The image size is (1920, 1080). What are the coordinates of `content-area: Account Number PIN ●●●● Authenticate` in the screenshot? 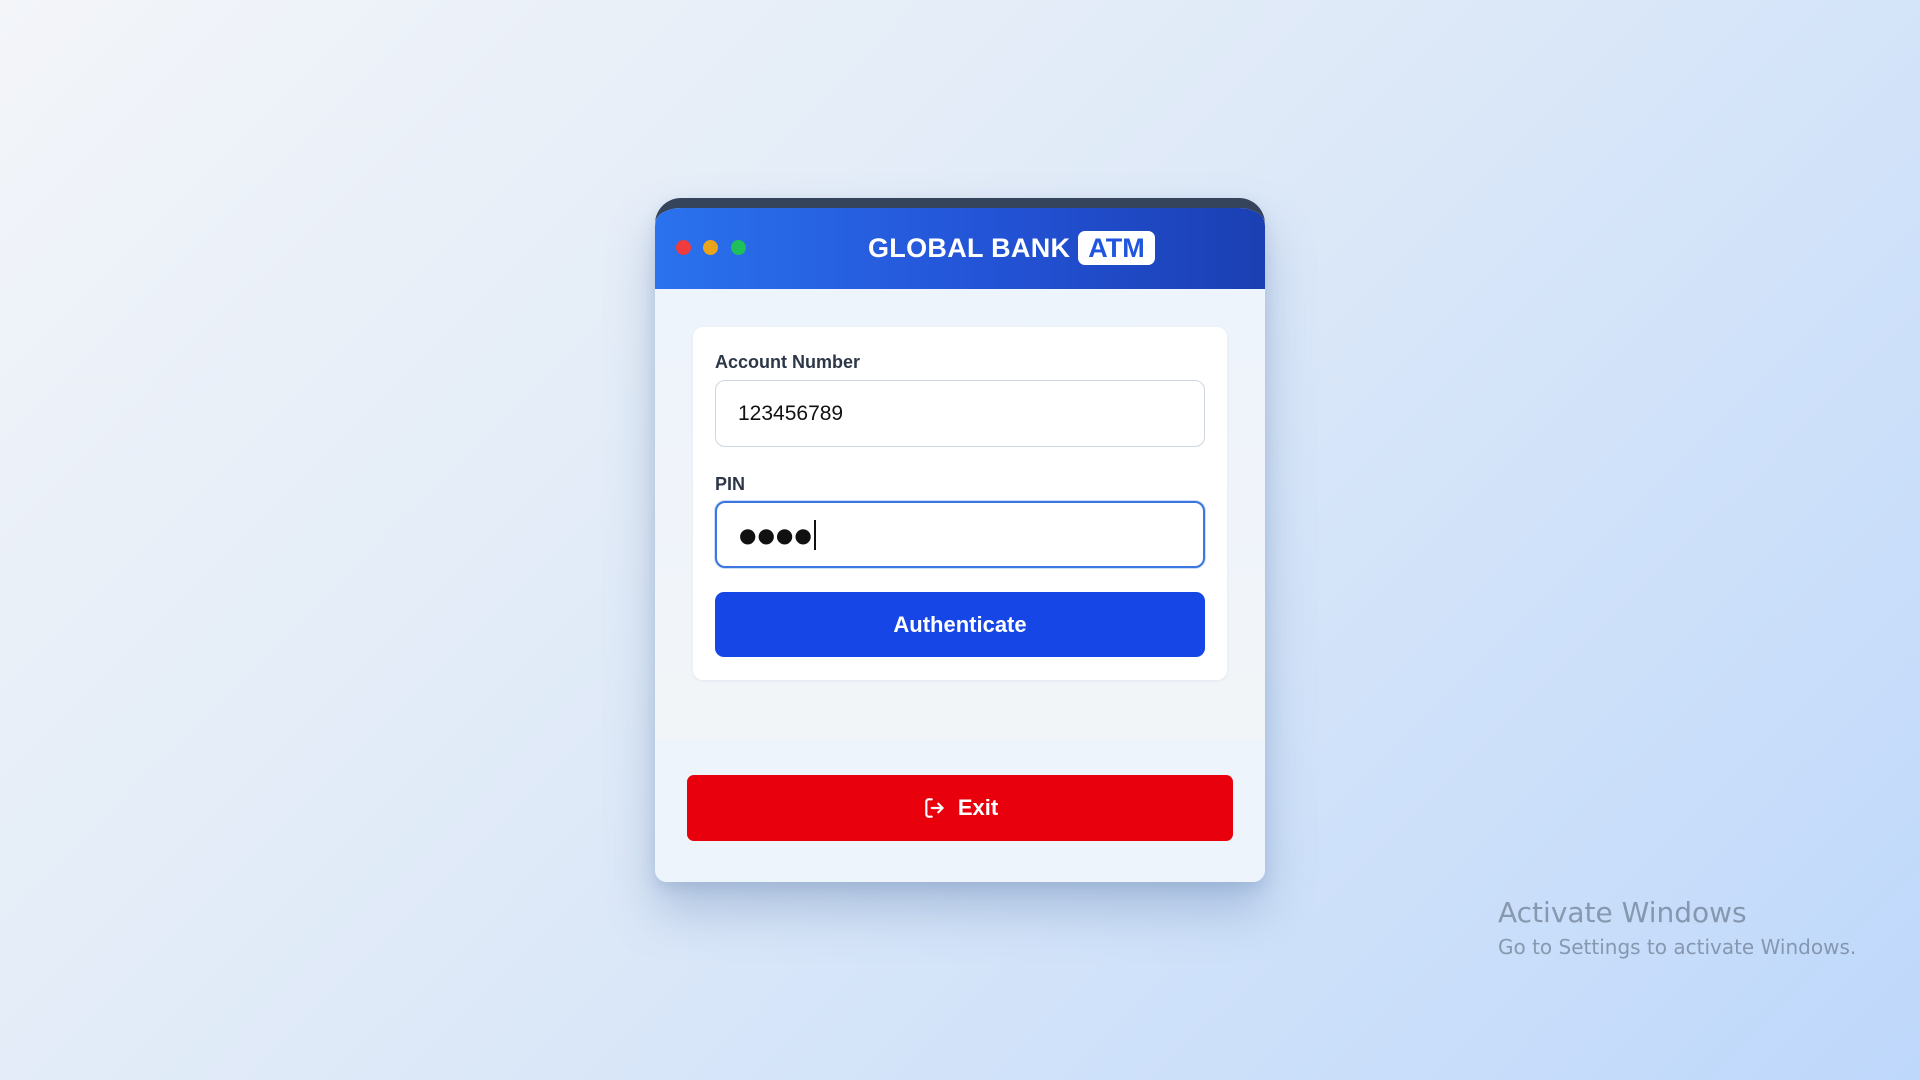 It's located at (960, 514).